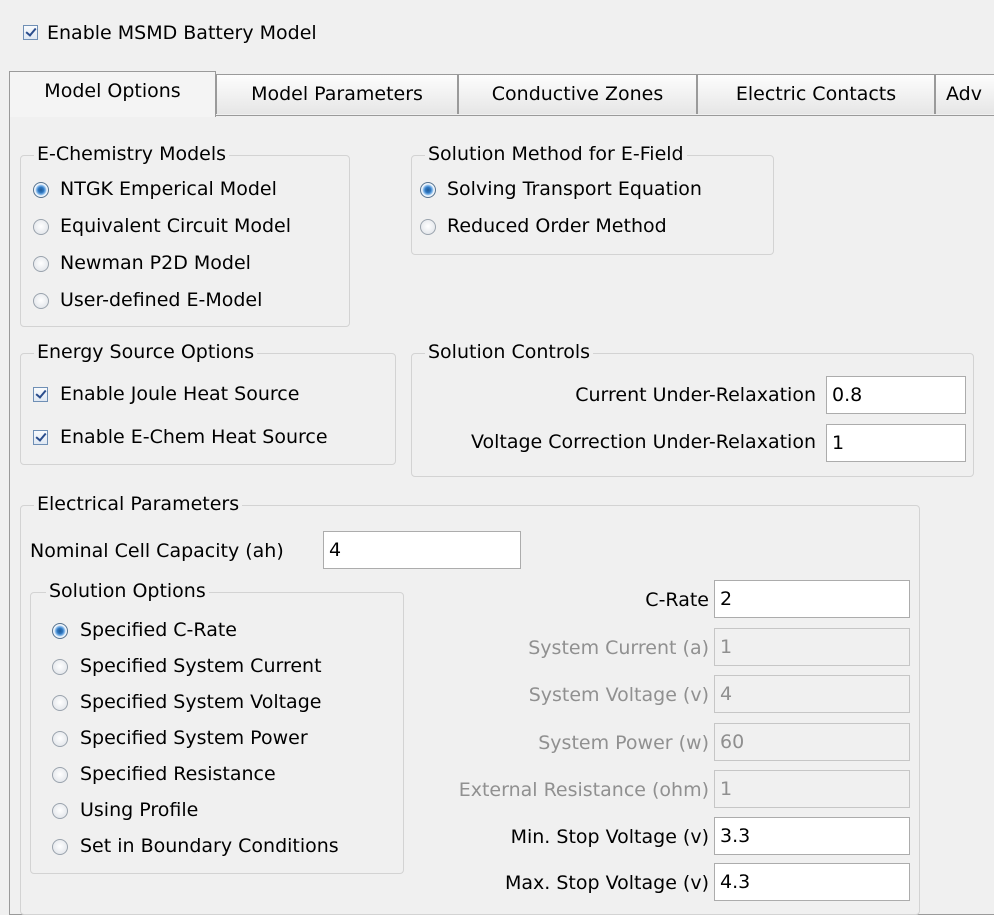 The image size is (994, 915). What do you see at coordinates (337, 94) in the screenshot?
I see `tab-model-parameters: Model Parameters` at bounding box center [337, 94].